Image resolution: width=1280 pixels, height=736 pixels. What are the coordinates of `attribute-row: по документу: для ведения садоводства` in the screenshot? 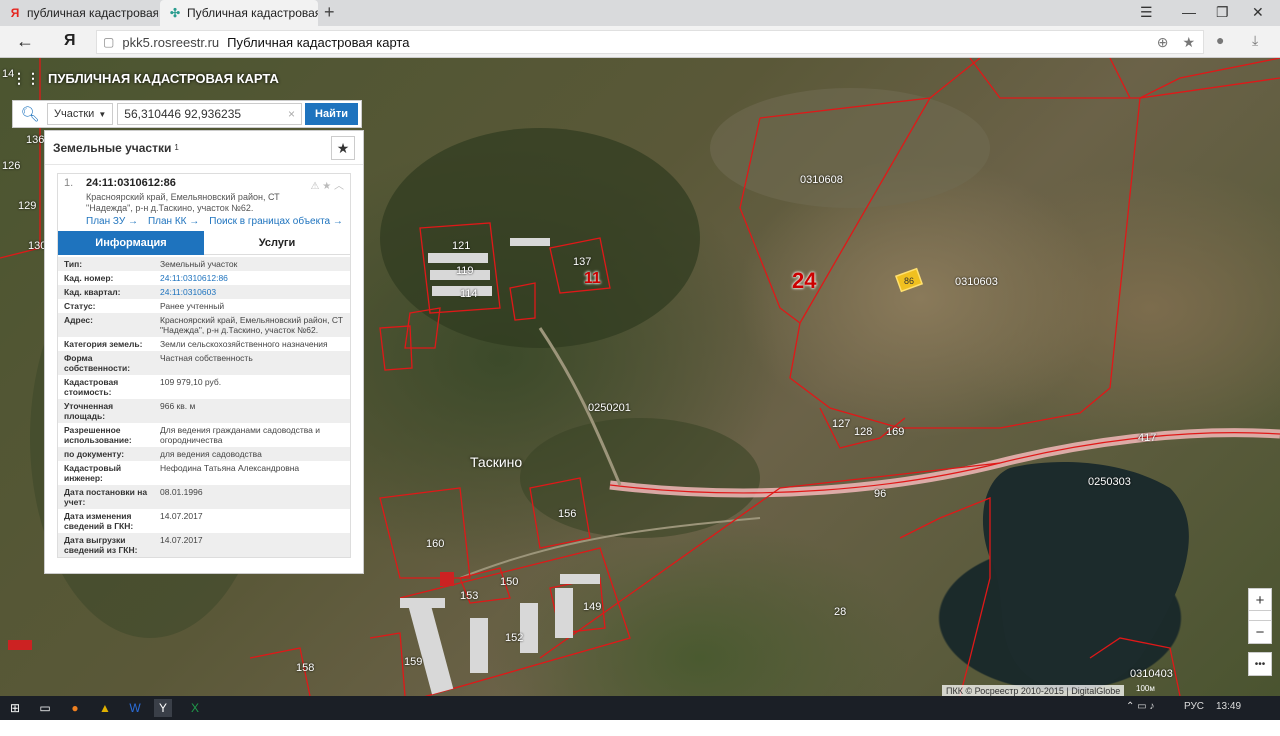 It's located at (204, 454).